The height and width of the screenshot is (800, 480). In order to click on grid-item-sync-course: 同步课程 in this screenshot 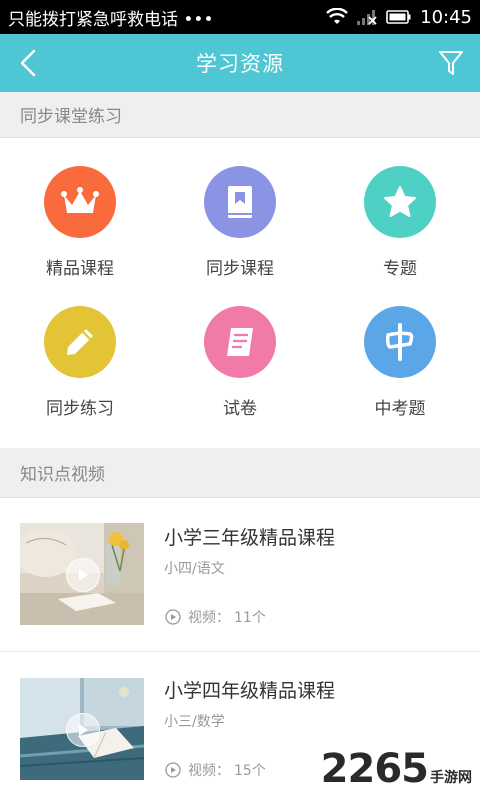, I will do `click(240, 236)`.